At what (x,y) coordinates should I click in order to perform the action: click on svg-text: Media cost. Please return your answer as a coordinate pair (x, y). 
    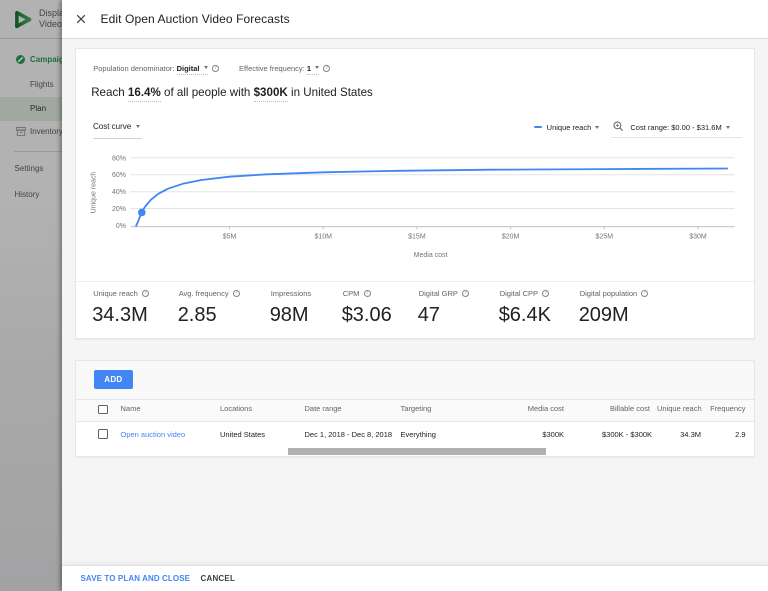
    Looking at the image, I should click on (431, 254).